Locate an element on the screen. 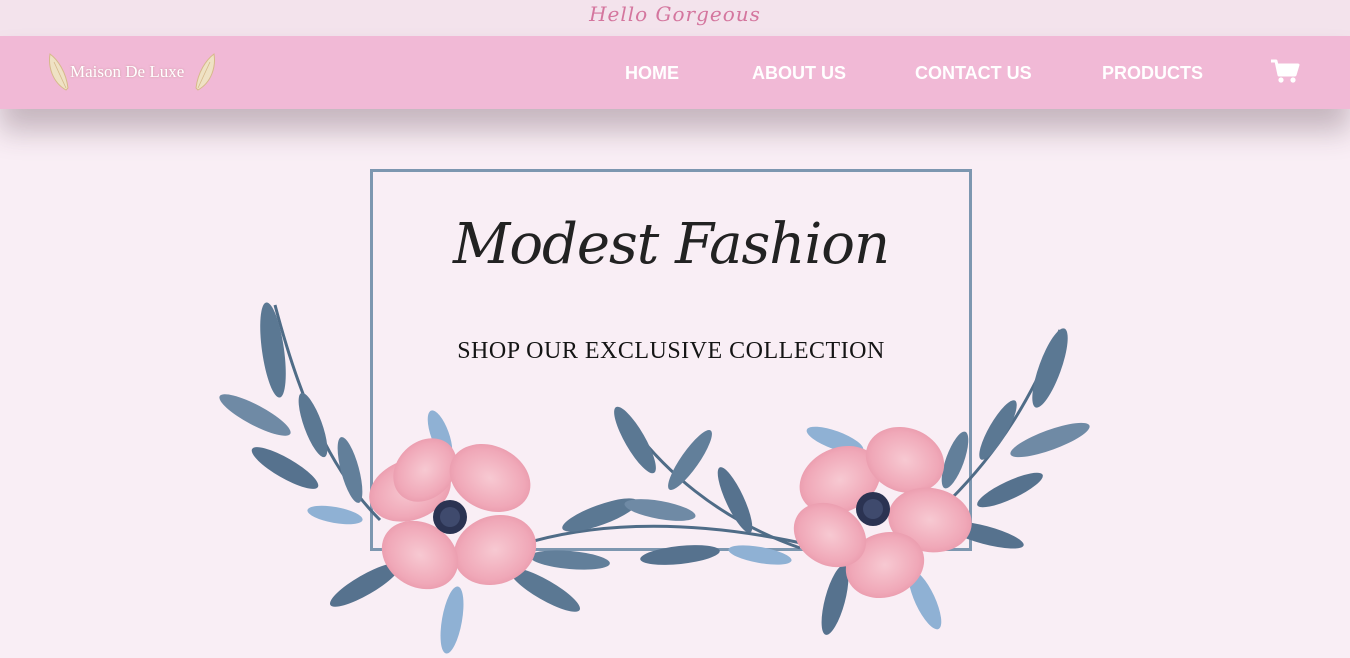 The image size is (1350, 658). nav-about-us: ABOUT US is located at coordinates (799, 73).